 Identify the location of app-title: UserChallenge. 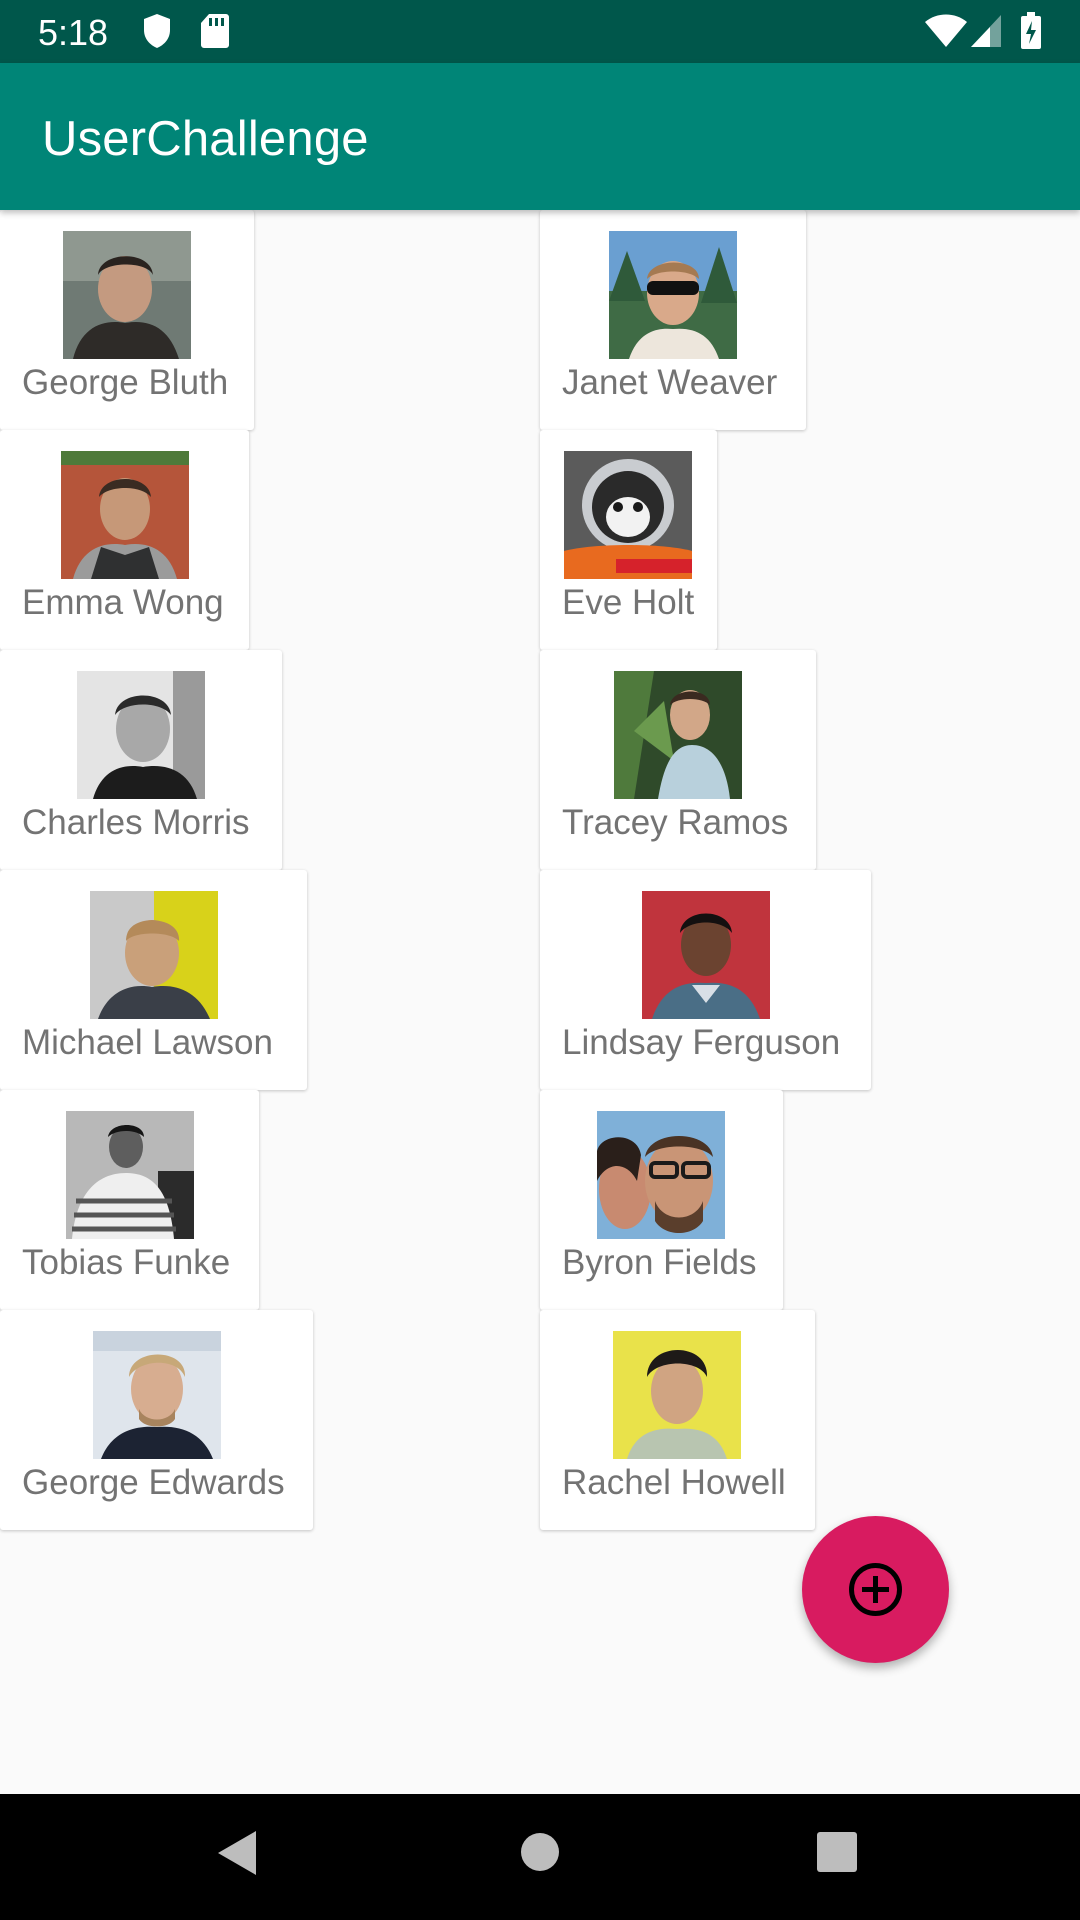
(205, 139).